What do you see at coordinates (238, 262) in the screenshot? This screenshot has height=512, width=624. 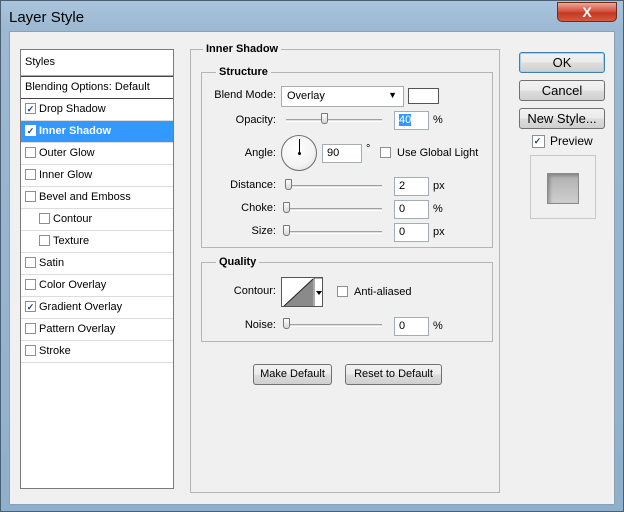 I see `quality-title: Quality` at bounding box center [238, 262].